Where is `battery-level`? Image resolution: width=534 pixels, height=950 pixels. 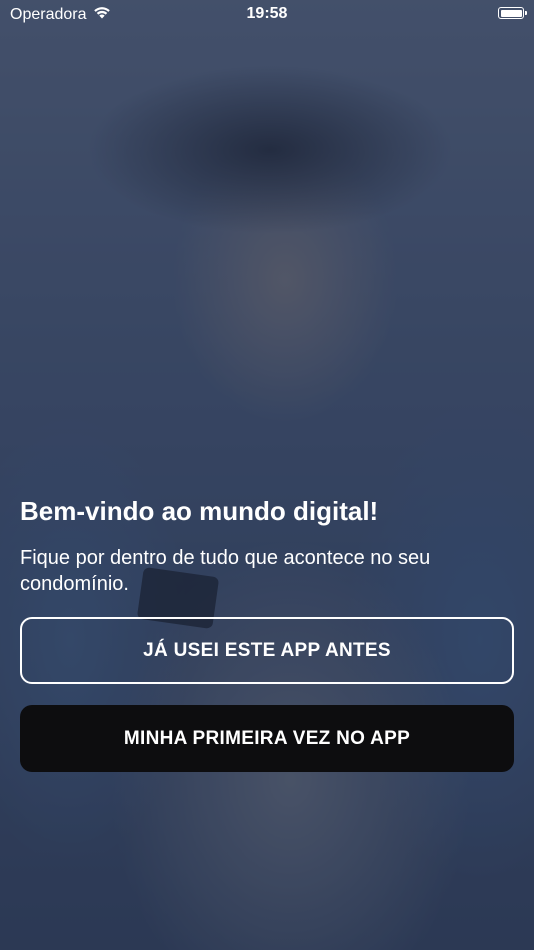 battery-level is located at coordinates (511, 13).